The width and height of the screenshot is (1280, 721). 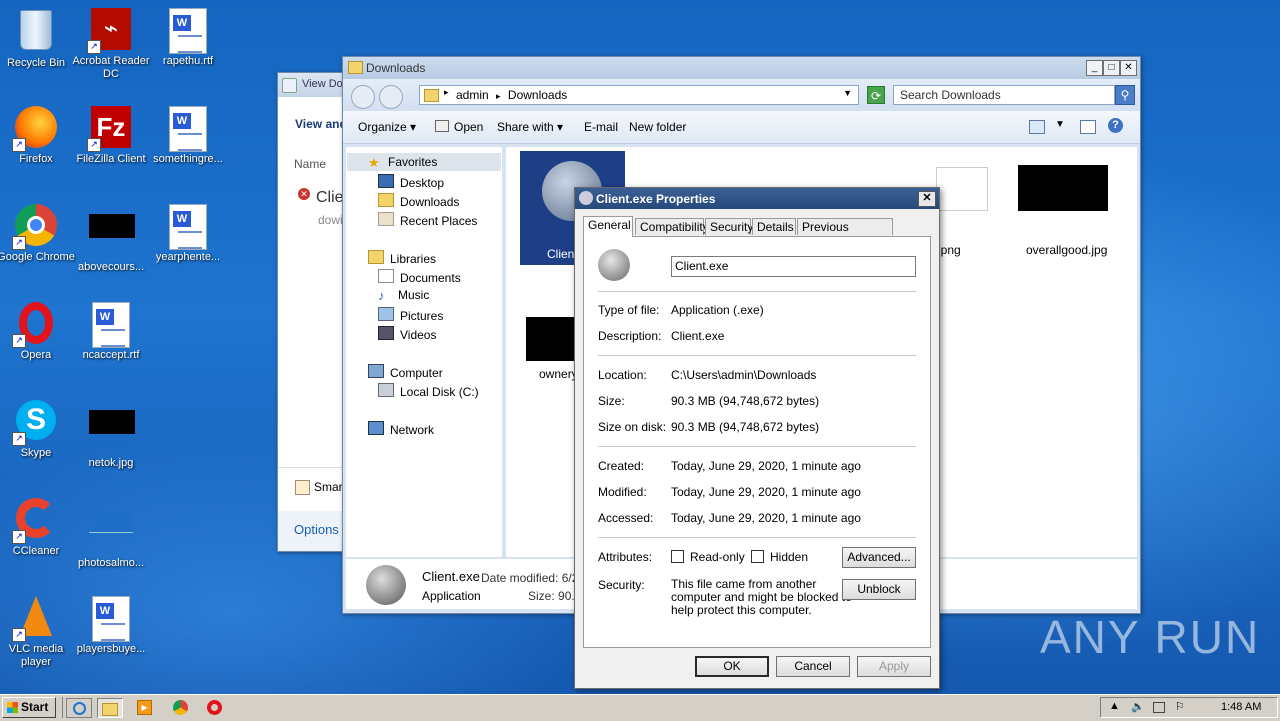 What do you see at coordinates (12, 707) in the screenshot?
I see `windows-logo-icon` at bounding box center [12, 707].